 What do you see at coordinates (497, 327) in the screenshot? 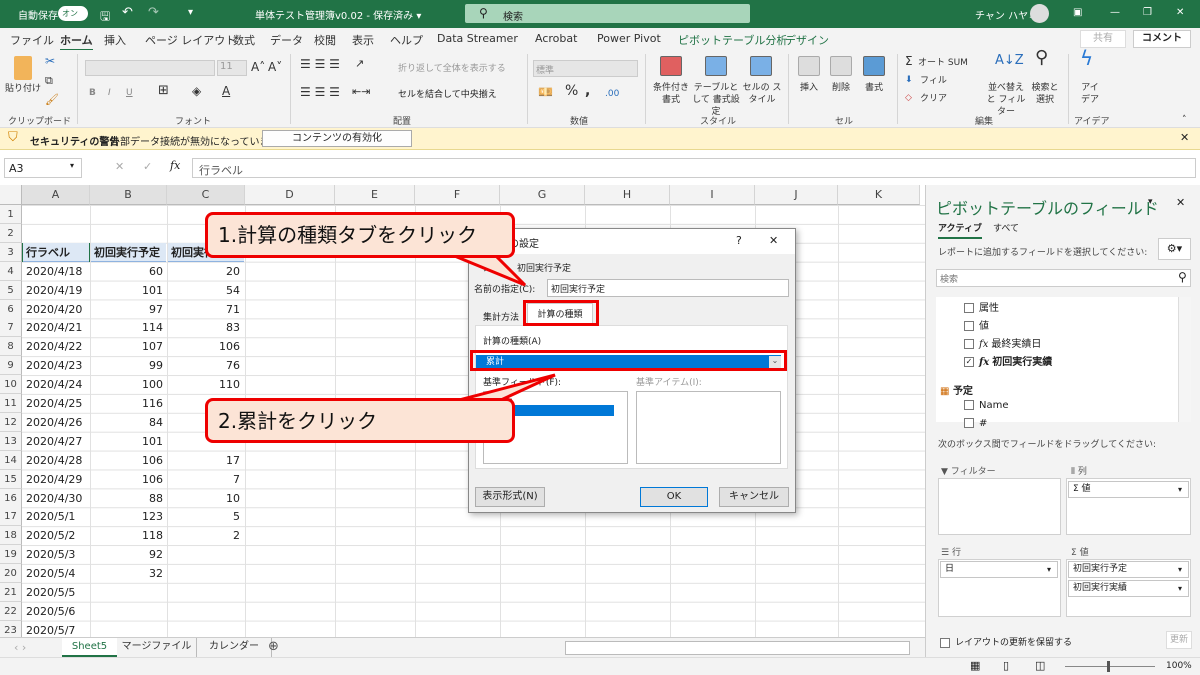
I see `callout-pointers` at bounding box center [497, 327].